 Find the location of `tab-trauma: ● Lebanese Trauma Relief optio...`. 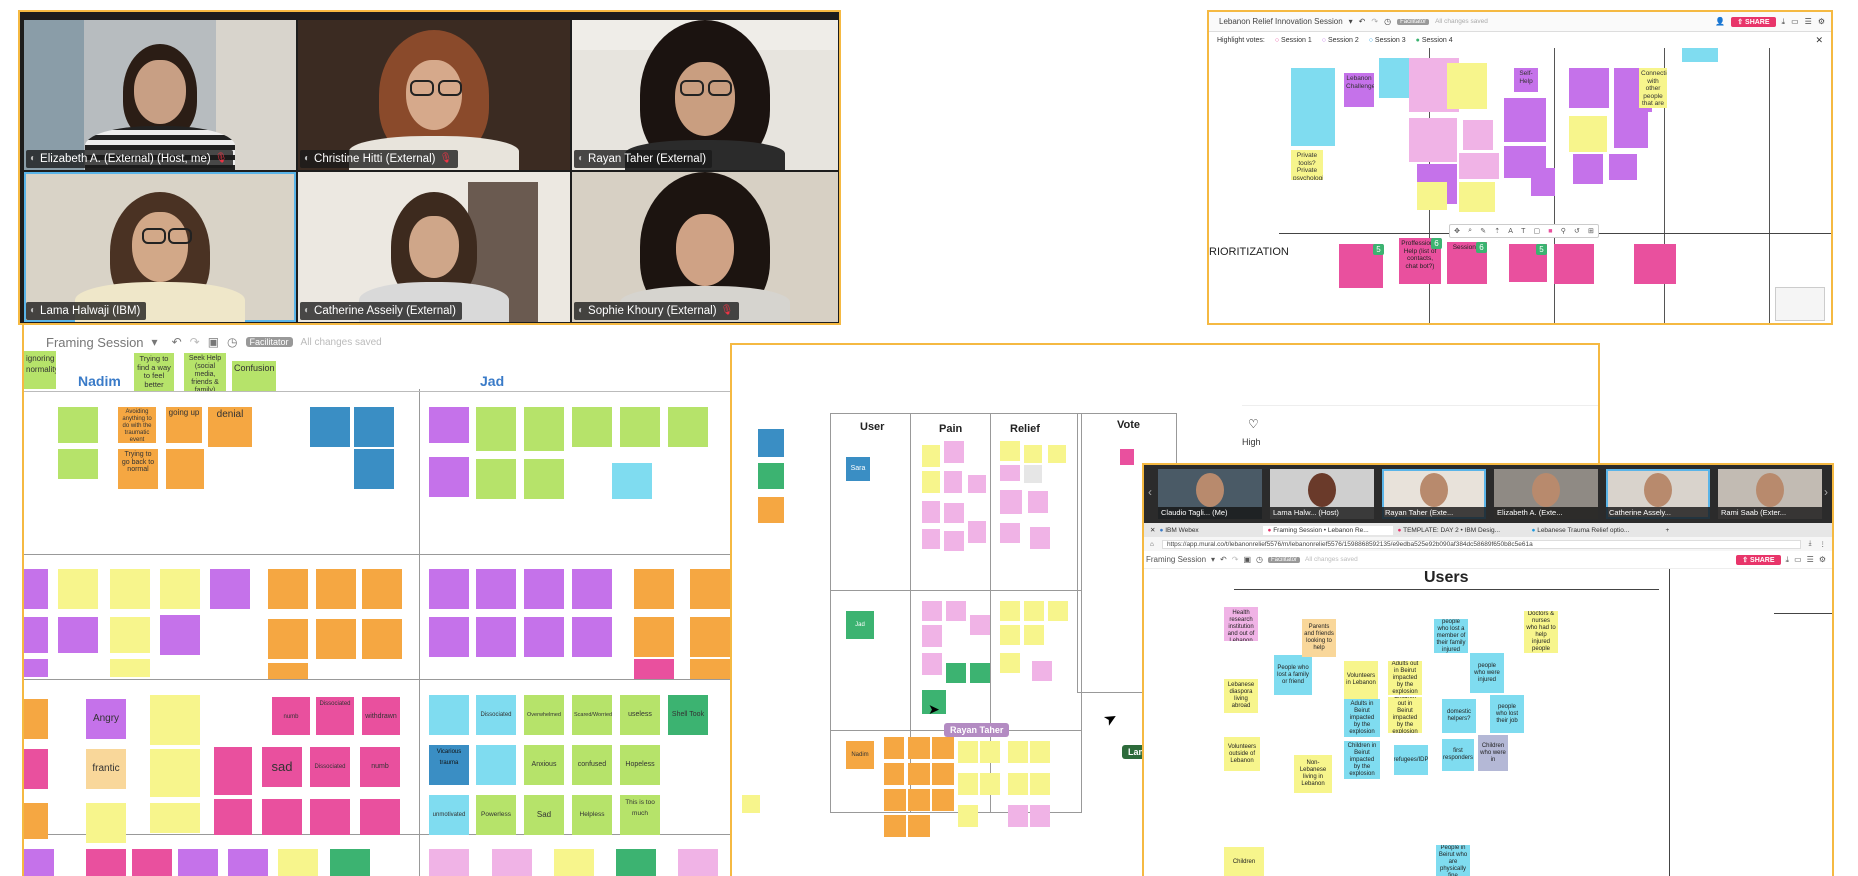

tab-trauma: ● Lebanese Trauma Relief optio... is located at coordinates (1596, 530).